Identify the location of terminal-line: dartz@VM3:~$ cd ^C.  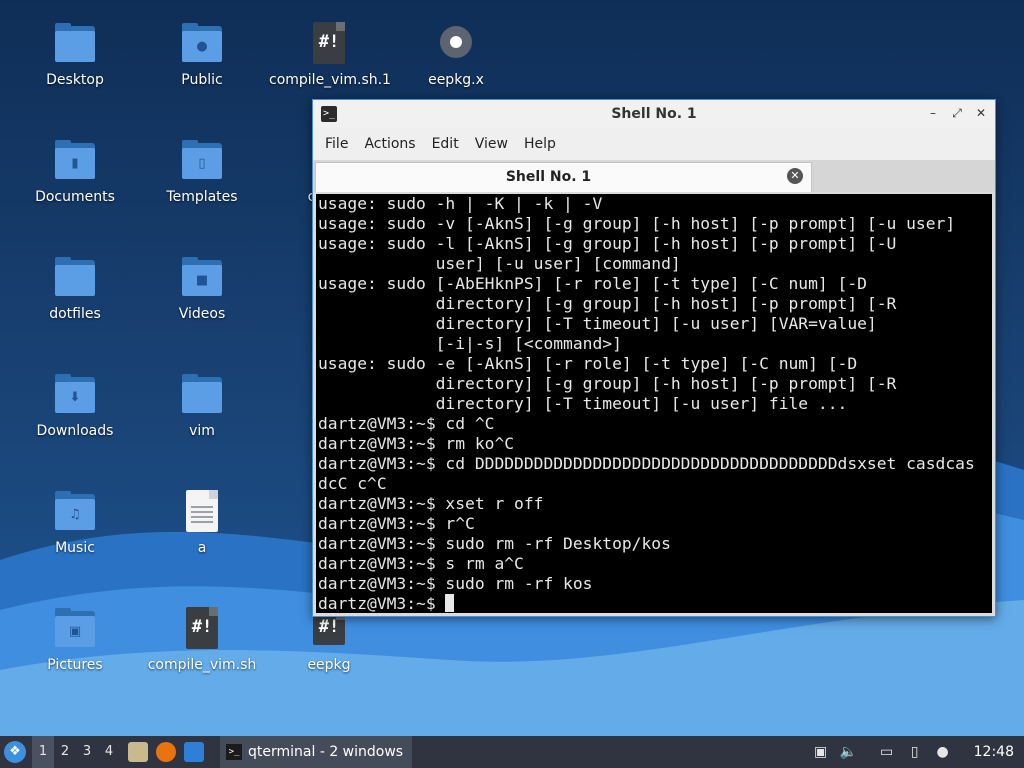
(406, 423).